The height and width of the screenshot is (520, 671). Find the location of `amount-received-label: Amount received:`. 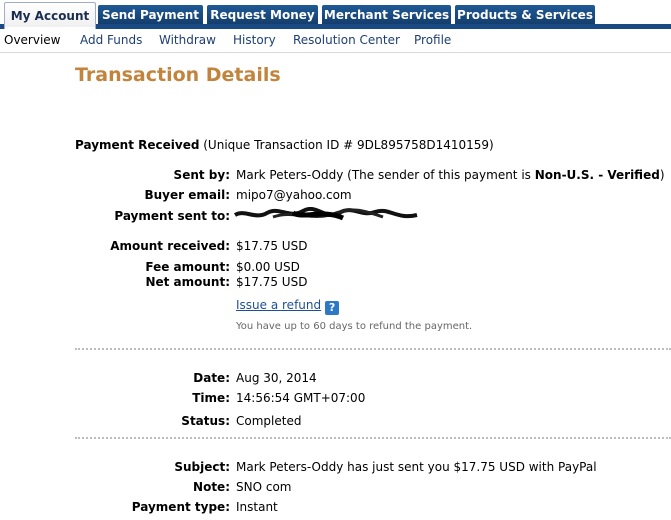

amount-received-label: Amount received: is located at coordinates (170, 246).